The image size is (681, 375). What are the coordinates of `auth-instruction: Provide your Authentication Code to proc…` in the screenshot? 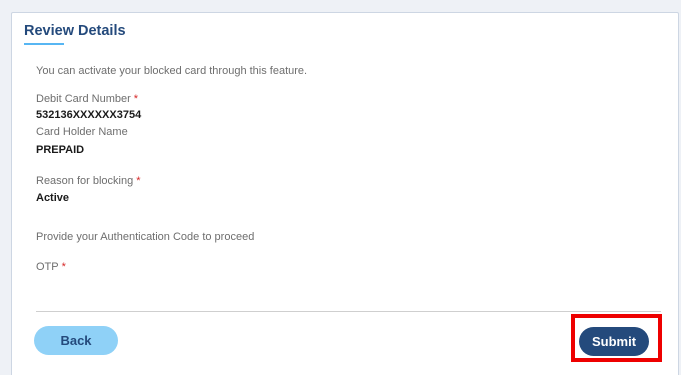 It's located at (145, 237).